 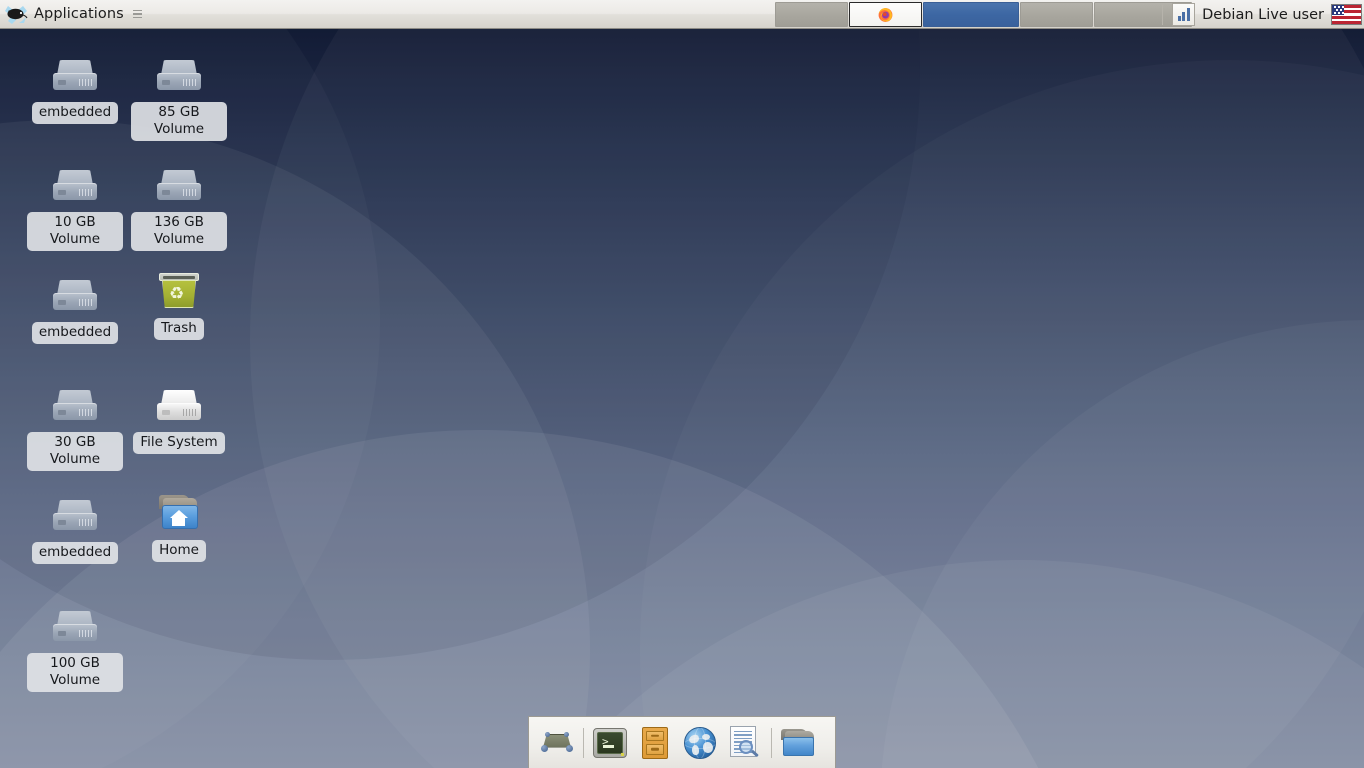 I want to click on desktop-icon-home: Home, so click(x=179, y=525).